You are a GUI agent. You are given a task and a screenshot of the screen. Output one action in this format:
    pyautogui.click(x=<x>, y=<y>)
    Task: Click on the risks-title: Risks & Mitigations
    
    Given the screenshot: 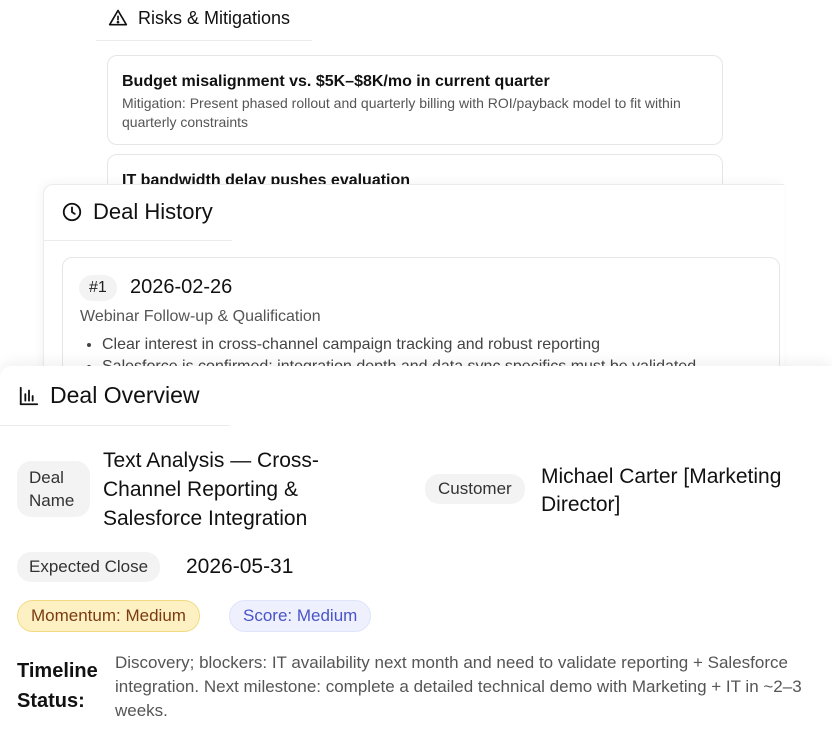 What is the action you would take?
    pyautogui.click(x=214, y=17)
    